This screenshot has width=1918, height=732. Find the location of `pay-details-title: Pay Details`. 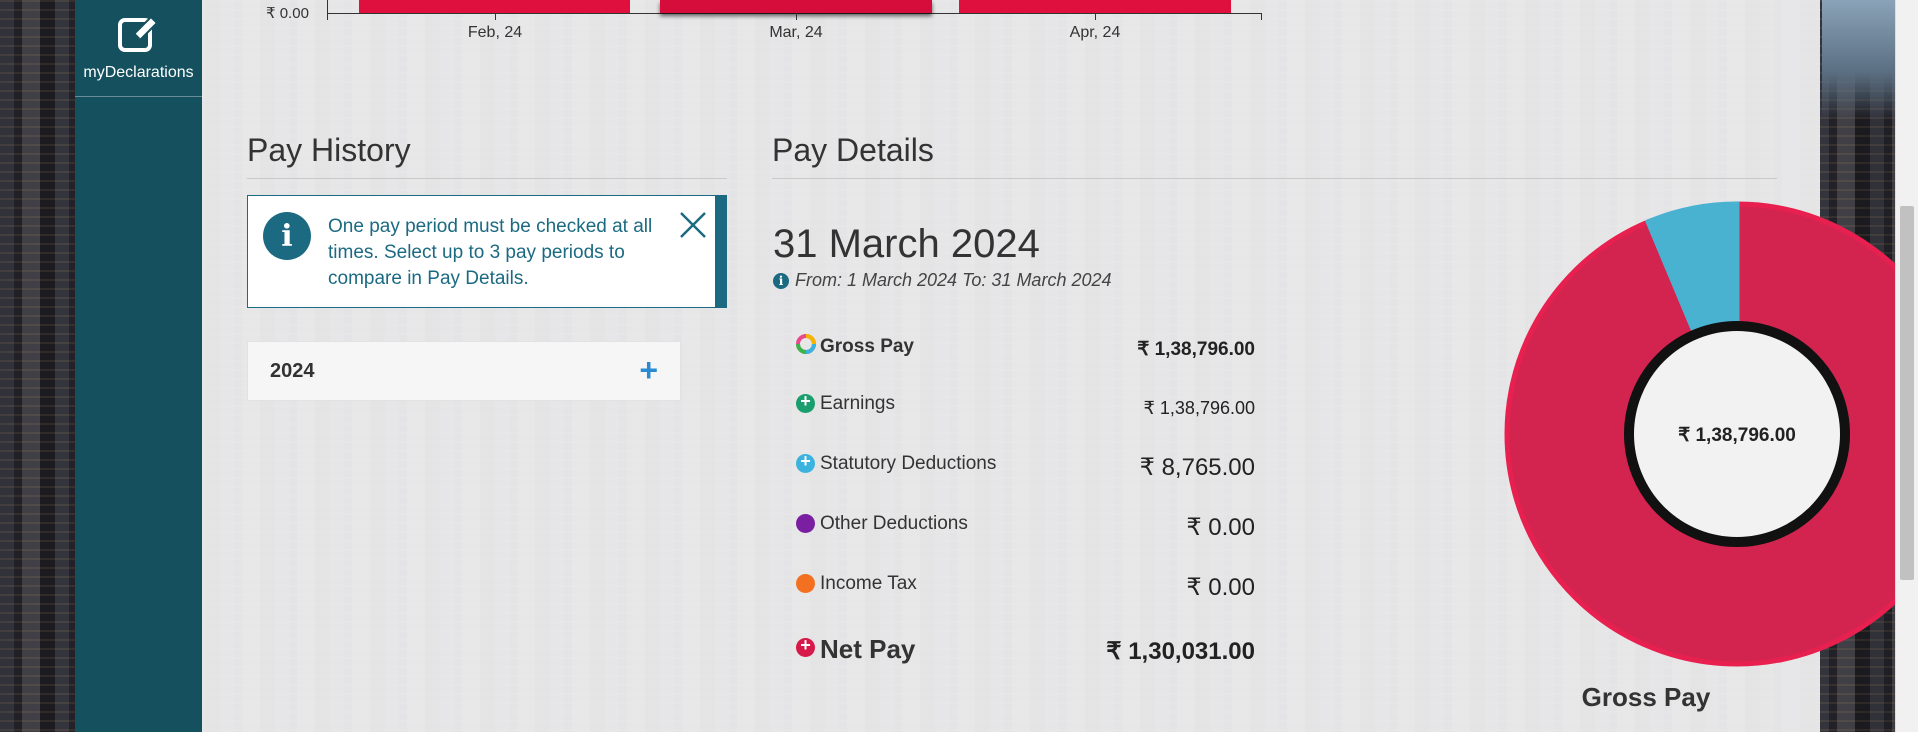

pay-details-title: Pay Details is located at coordinates (853, 150).